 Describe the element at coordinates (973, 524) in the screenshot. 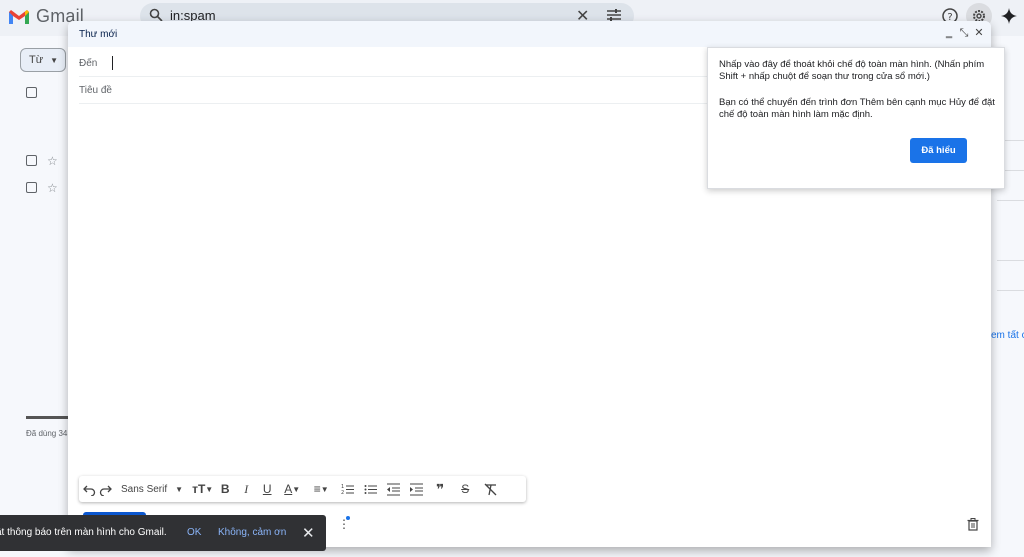

I see `trash-icon` at that location.